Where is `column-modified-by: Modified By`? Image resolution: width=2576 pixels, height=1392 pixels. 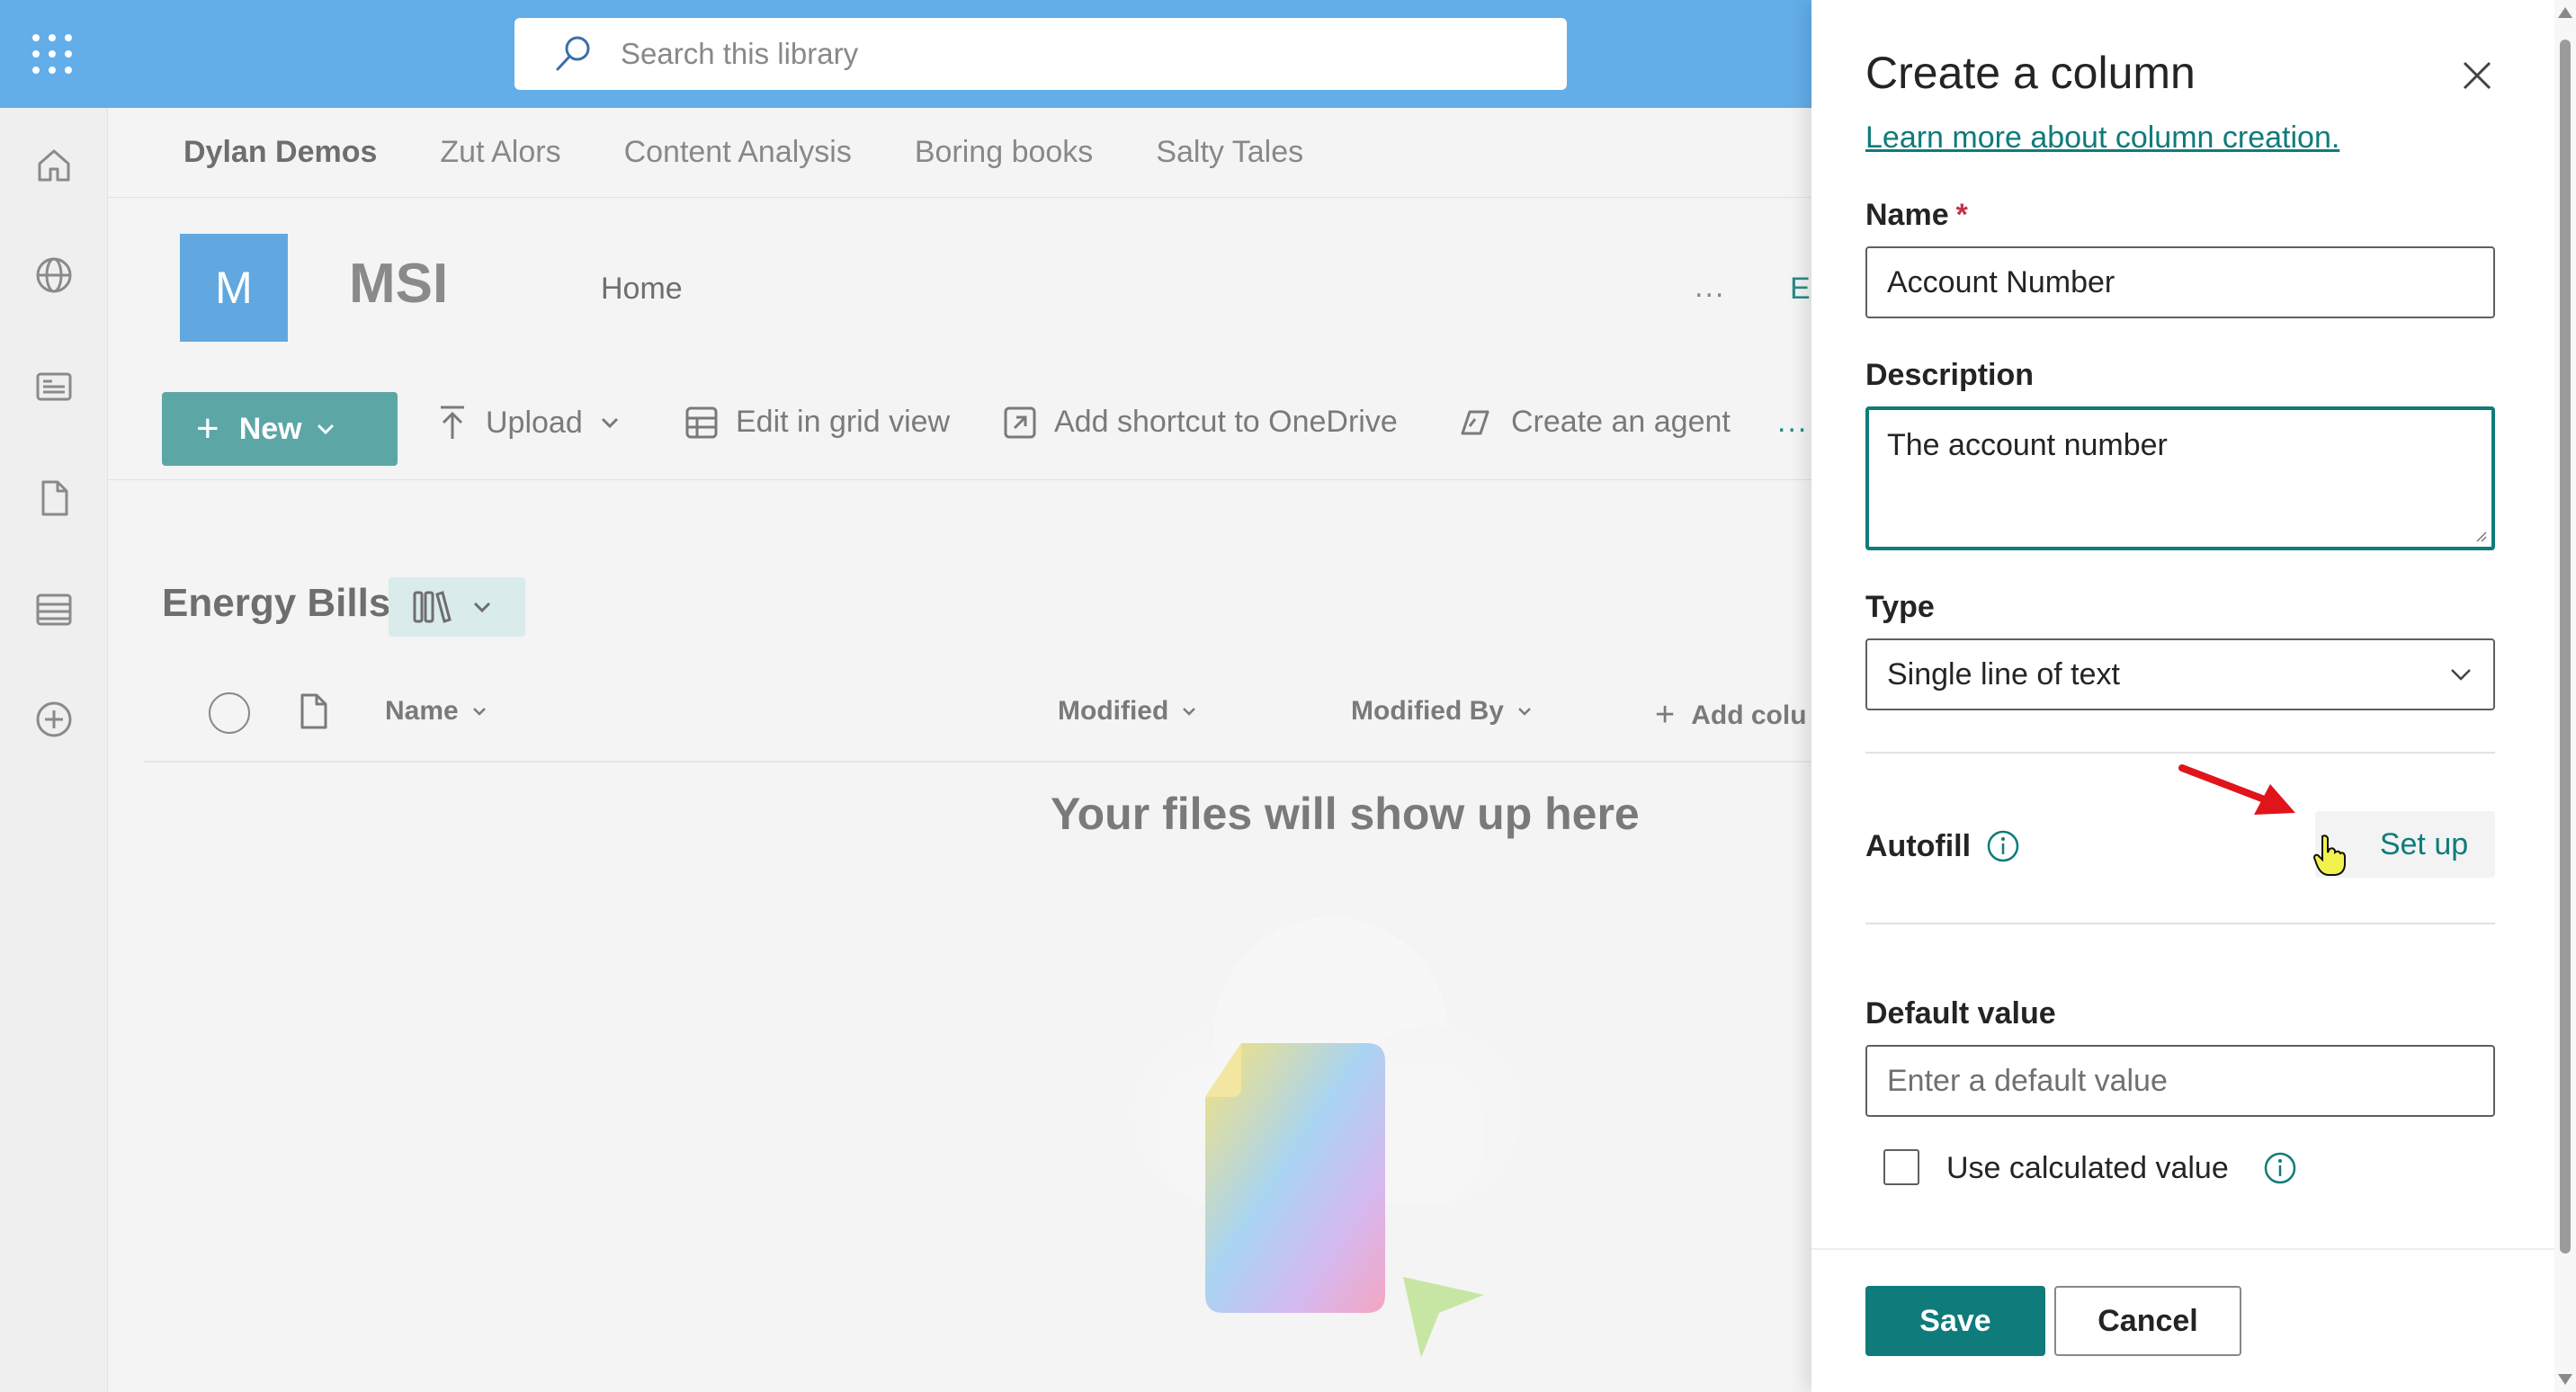
column-modified-by: Modified By is located at coordinates (1442, 711).